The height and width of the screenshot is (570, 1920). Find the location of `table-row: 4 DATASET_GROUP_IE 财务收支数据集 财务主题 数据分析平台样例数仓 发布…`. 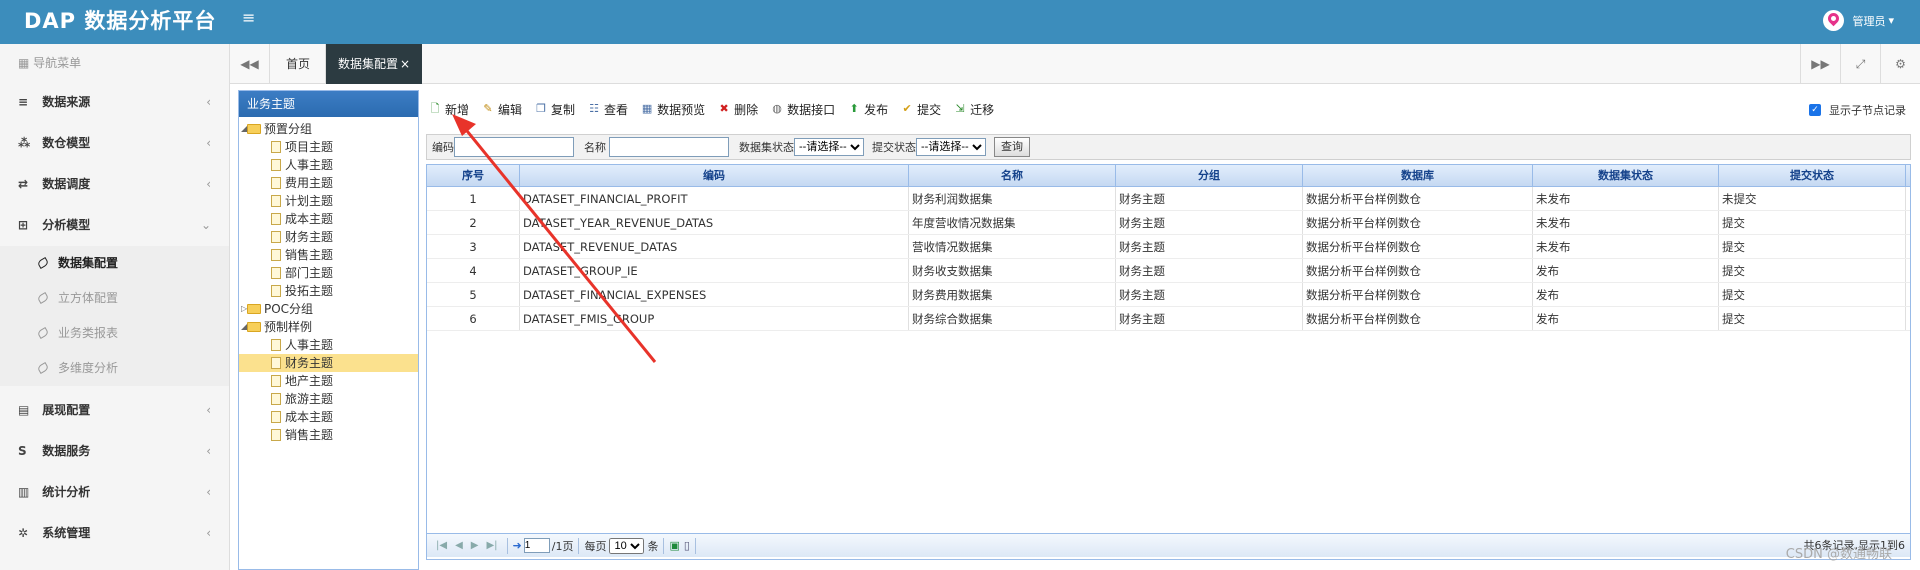

table-row: 4 DATASET_GROUP_IE 财务收支数据集 财务主题 数据分析平台样例数仓 发布… is located at coordinates (1168, 271).